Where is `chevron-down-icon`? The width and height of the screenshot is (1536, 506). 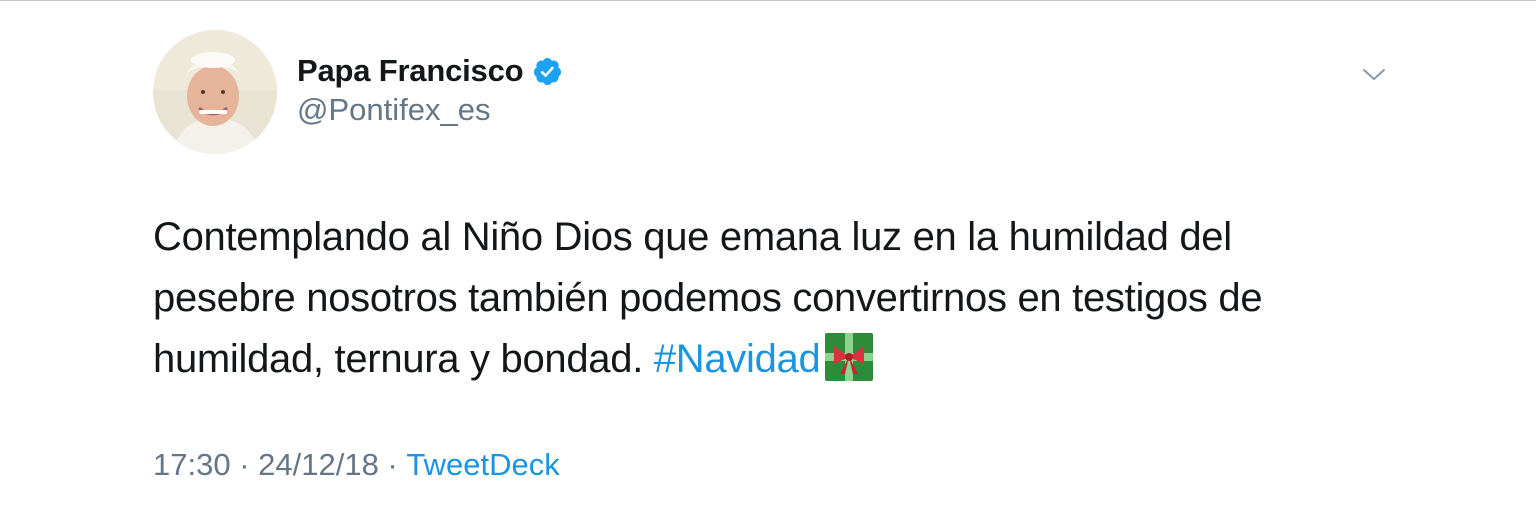 chevron-down-icon is located at coordinates (1374, 74).